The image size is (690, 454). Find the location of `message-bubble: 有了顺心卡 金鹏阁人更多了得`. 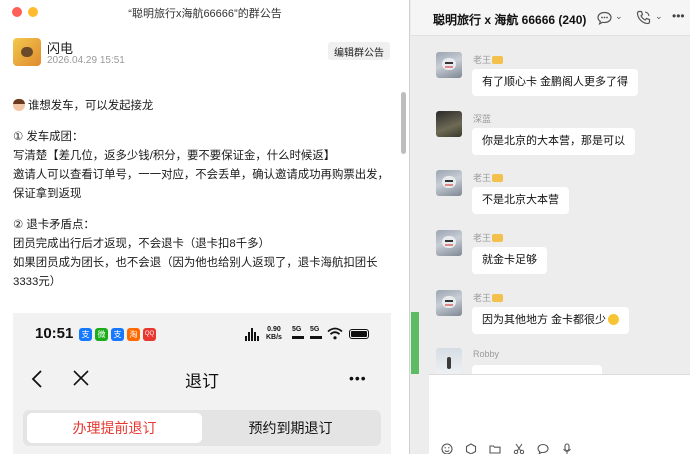

message-bubble: 有了顺心卡 金鹏阁人更多了得 is located at coordinates (555, 82).